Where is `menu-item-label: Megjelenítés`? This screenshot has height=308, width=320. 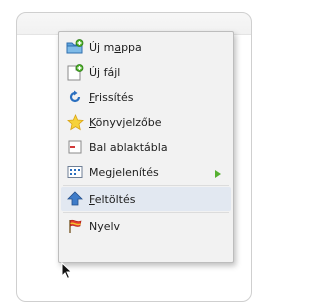
menu-item-label: Megjelenítés is located at coordinates (124, 172).